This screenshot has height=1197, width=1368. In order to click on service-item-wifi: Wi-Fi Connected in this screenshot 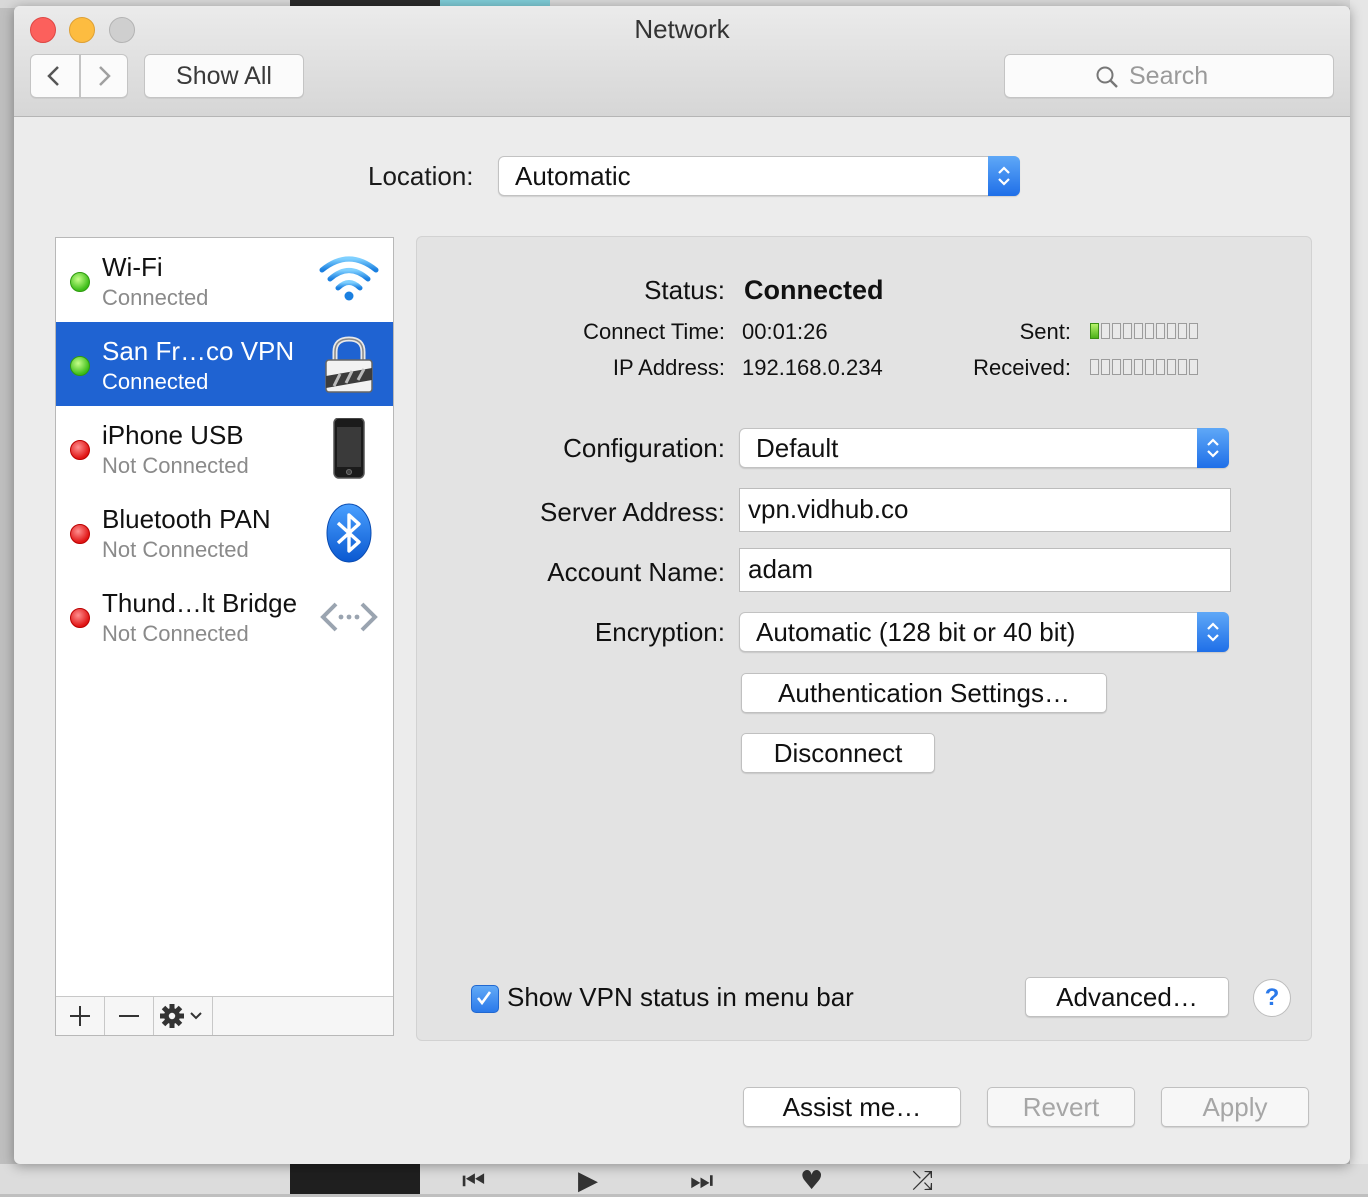, I will do `click(224, 280)`.